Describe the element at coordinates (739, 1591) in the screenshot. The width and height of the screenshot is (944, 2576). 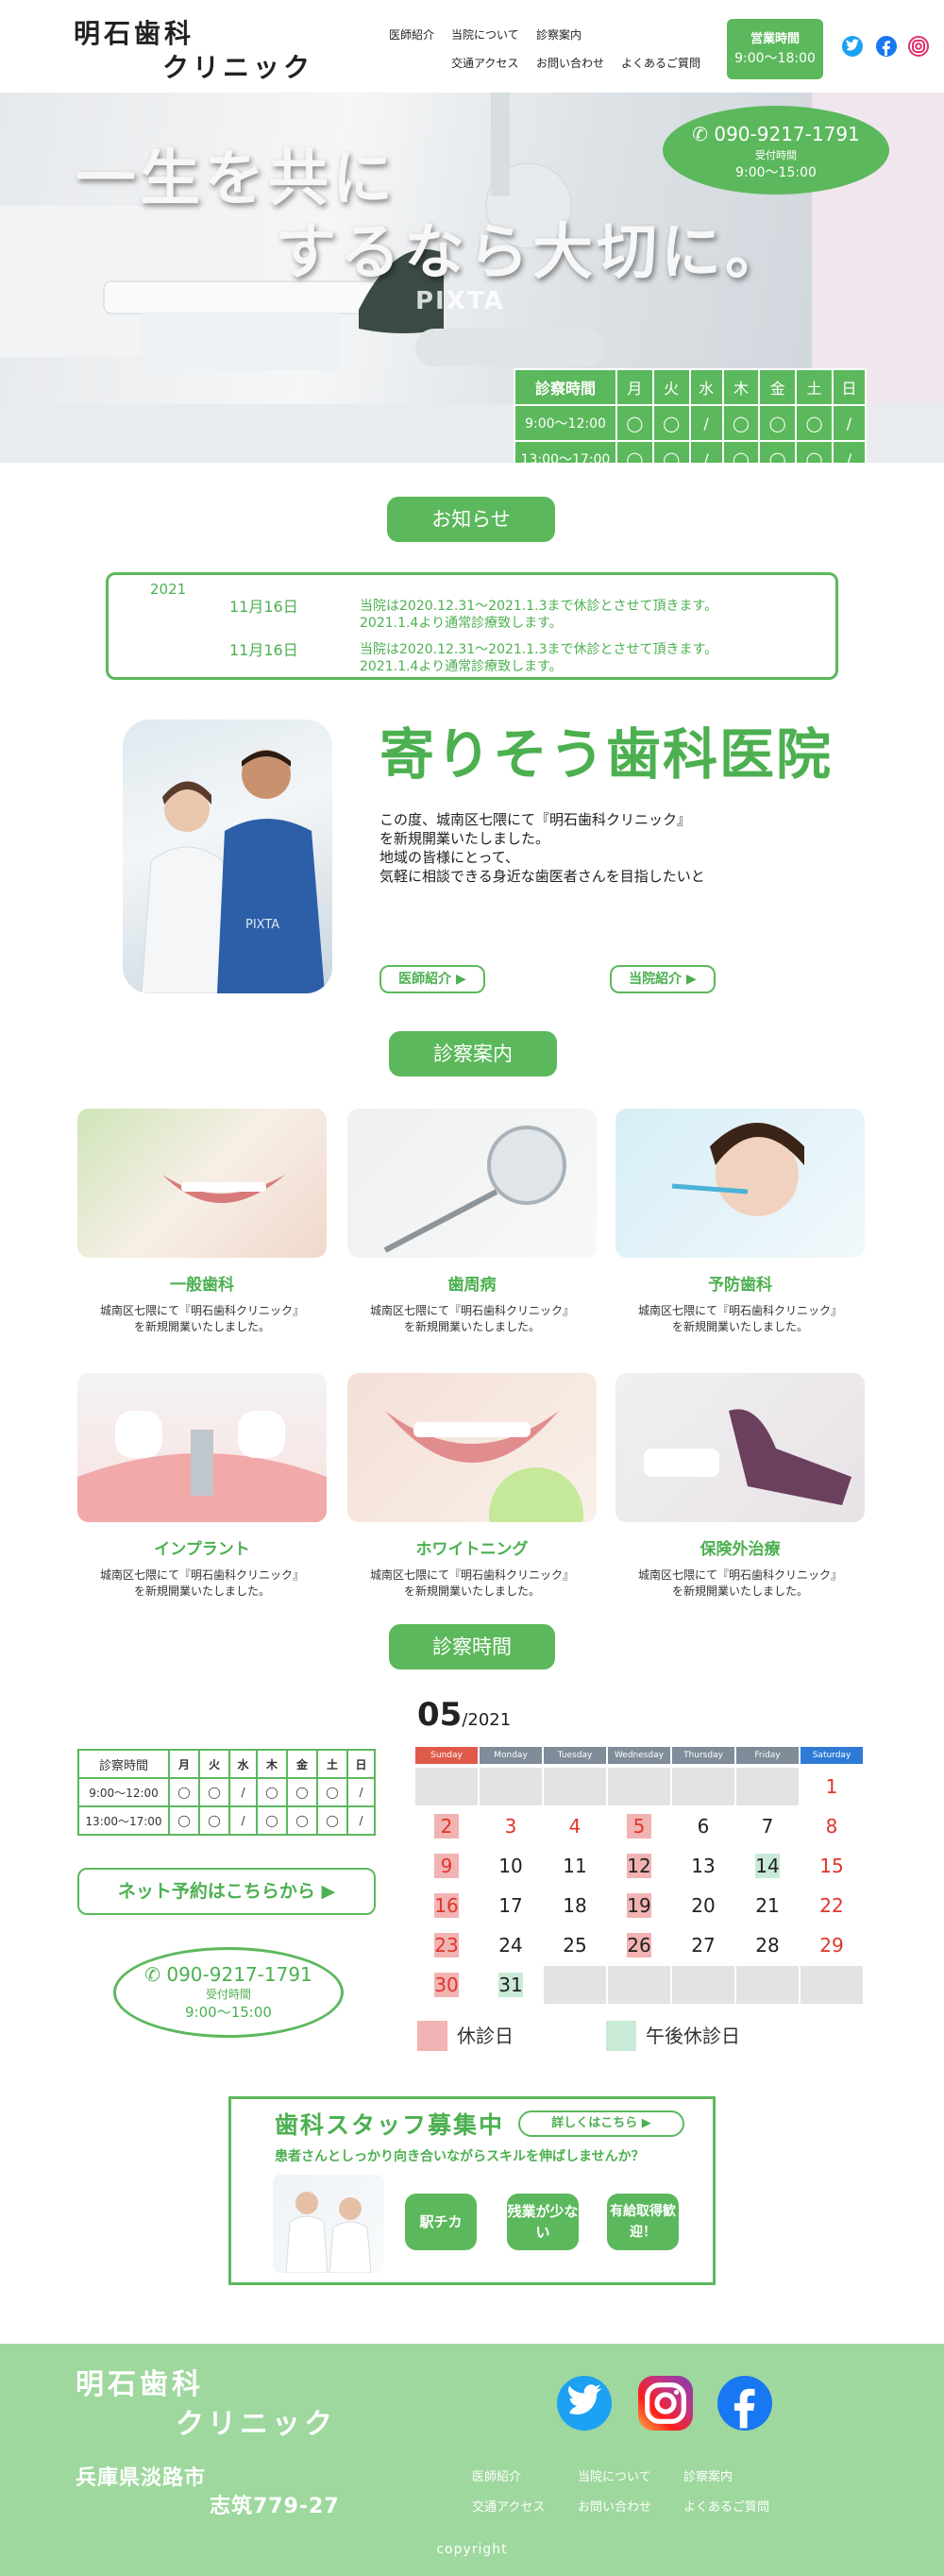
I see `service-desc-line: を新規開業いたしました。` at that location.